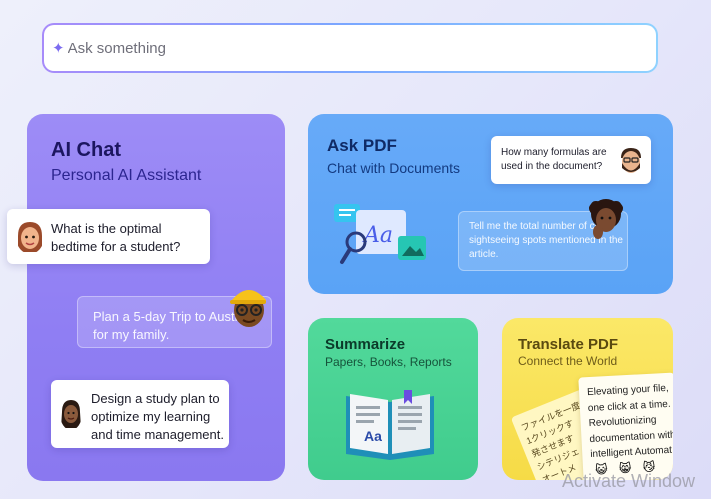 The image size is (711, 499). What do you see at coordinates (362, 145) in the screenshot?
I see `ask-pdf-title: Ask PDF` at bounding box center [362, 145].